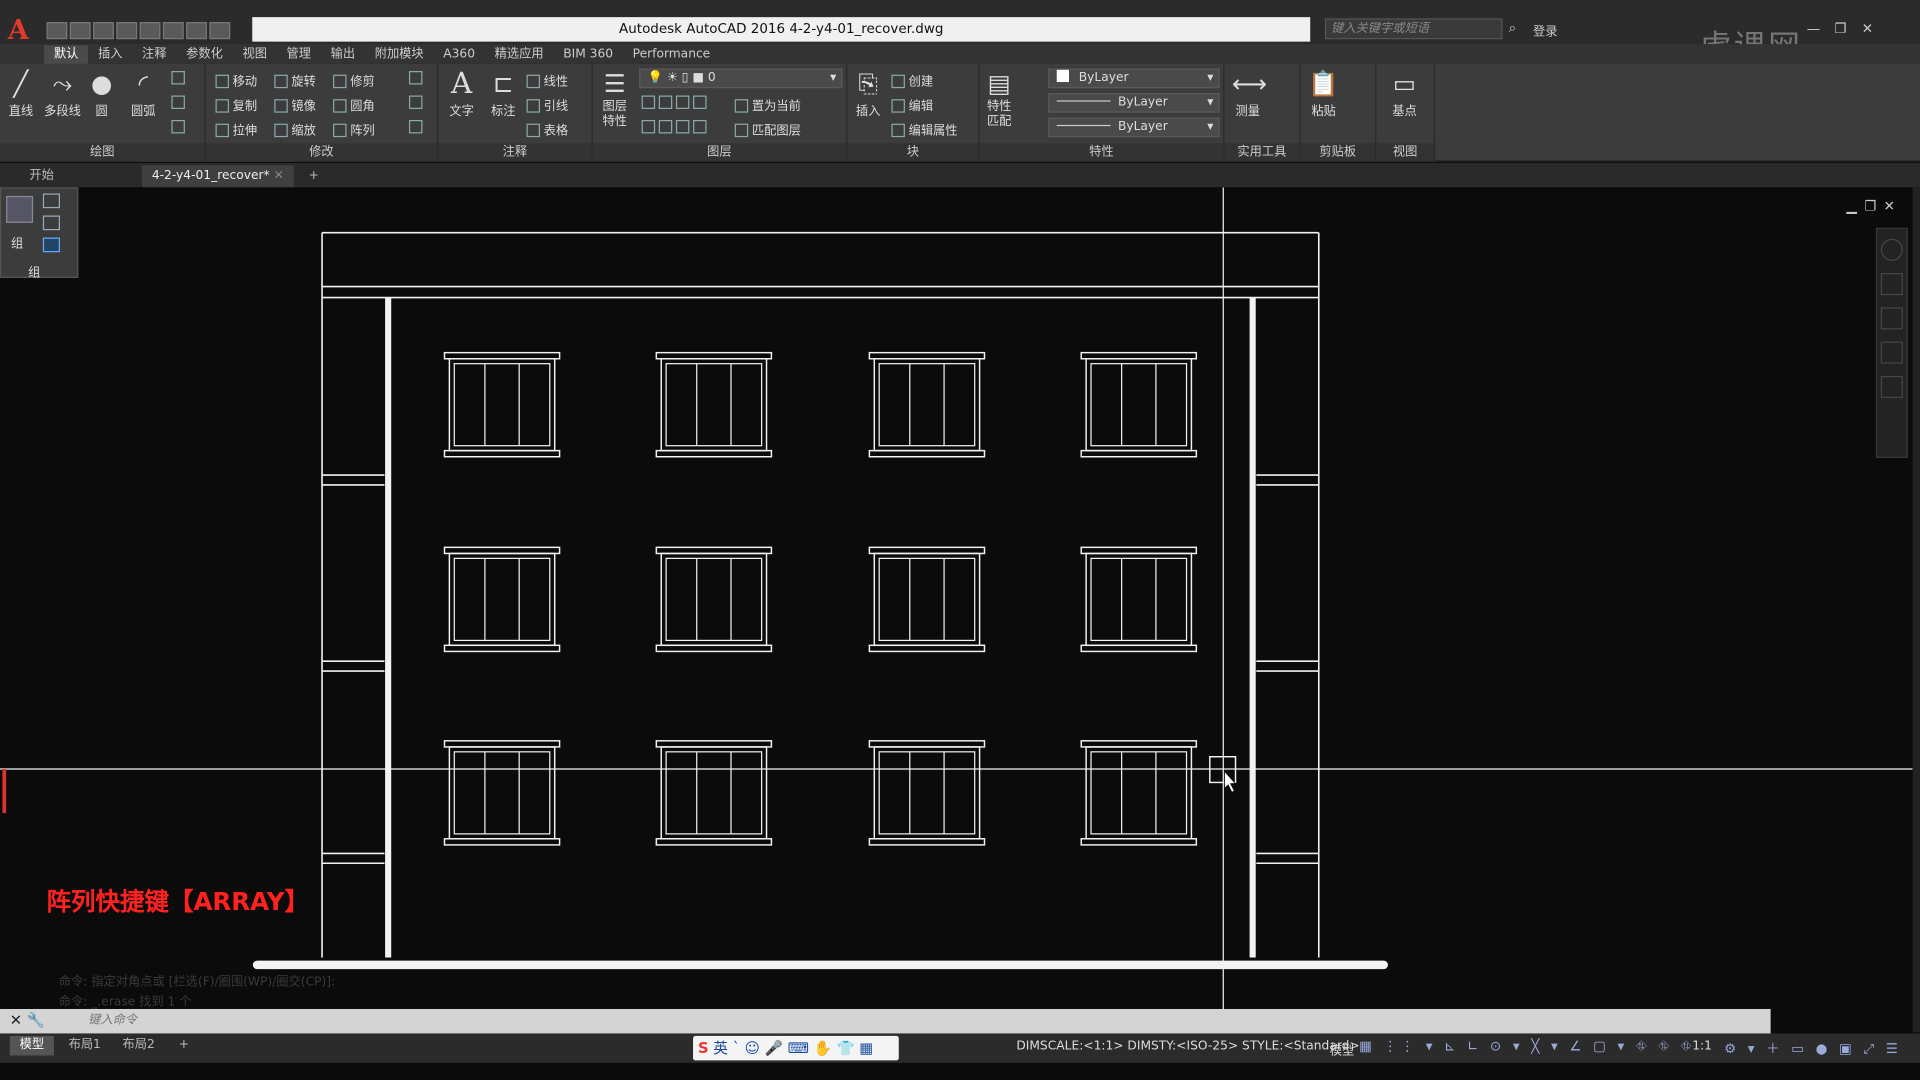  Describe the element at coordinates (1134, 127) in the screenshot. I see `lineweight-dropdown: ByLayer ▾` at that location.